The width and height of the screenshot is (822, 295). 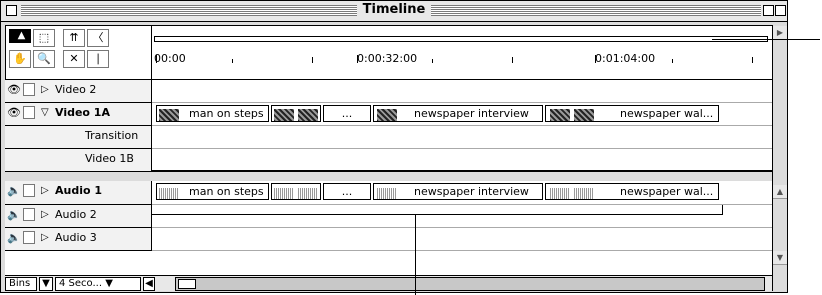 I want to click on clip-thumbnails, so click(x=296, y=113).